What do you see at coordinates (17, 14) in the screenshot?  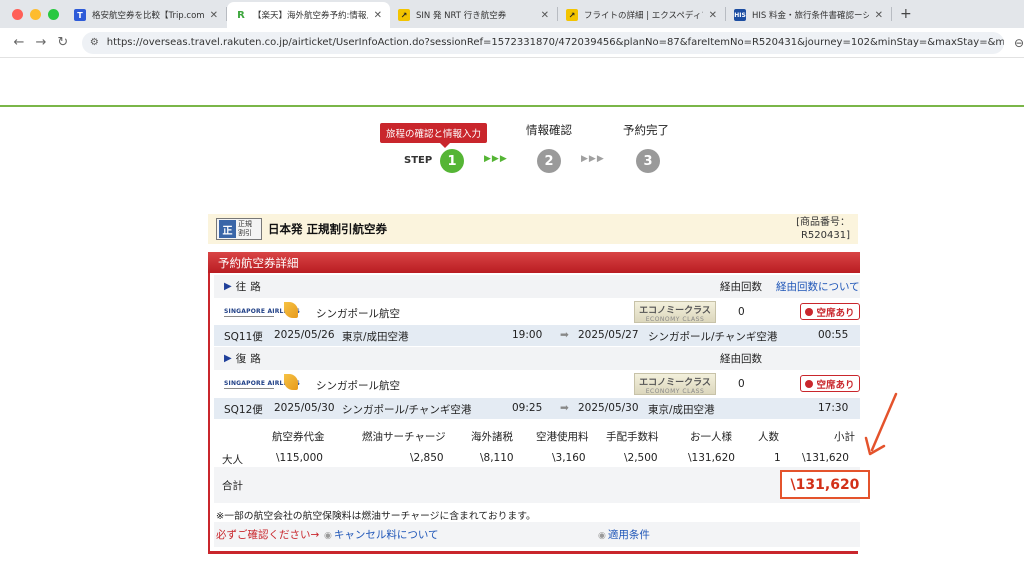 I see `close-window-button` at bounding box center [17, 14].